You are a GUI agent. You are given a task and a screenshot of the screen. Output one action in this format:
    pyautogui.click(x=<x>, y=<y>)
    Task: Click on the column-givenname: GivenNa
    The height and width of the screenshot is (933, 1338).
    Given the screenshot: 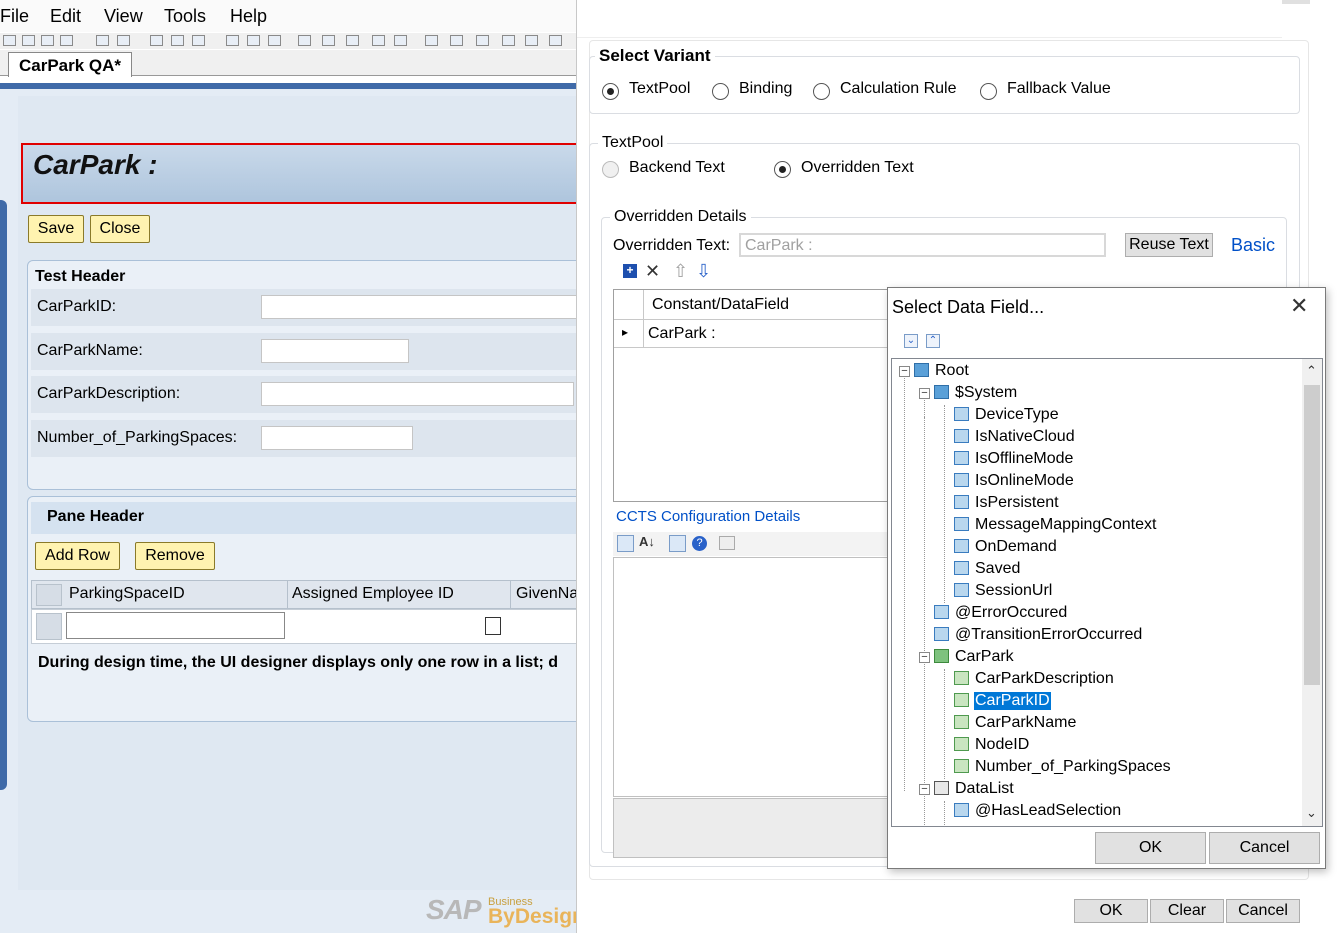 What is the action you would take?
    pyautogui.click(x=547, y=594)
    